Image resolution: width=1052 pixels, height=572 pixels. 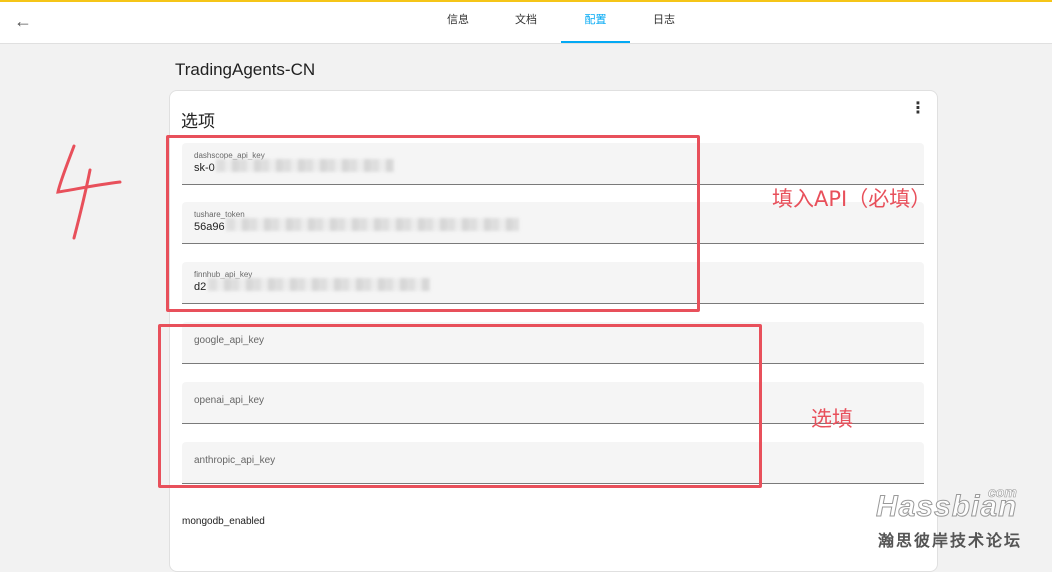 What do you see at coordinates (223, 521) in the screenshot?
I see `mongodb-enabled-label: mongodb_enabled` at bounding box center [223, 521].